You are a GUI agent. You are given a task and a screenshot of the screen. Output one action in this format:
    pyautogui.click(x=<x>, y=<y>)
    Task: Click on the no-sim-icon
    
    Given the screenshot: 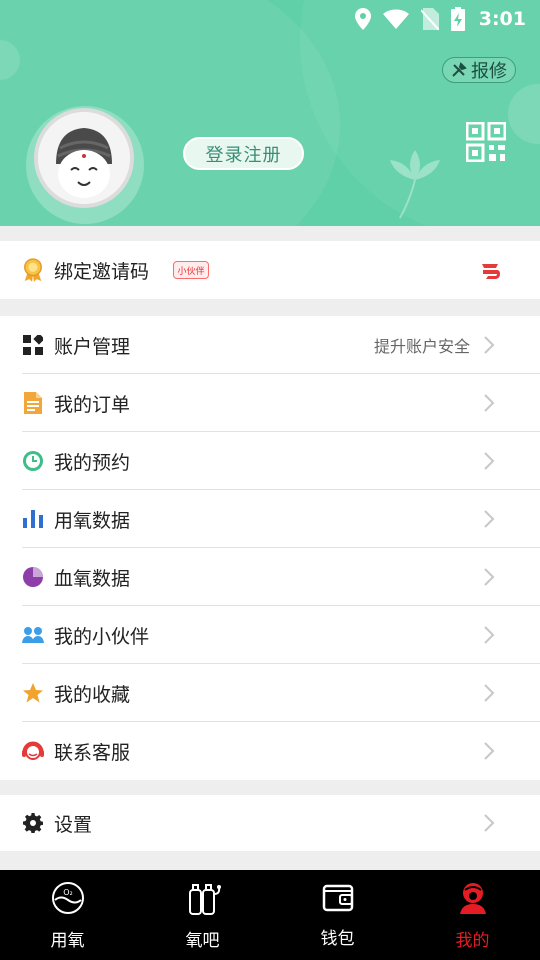 What is the action you would take?
    pyautogui.click(x=429, y=19)
    